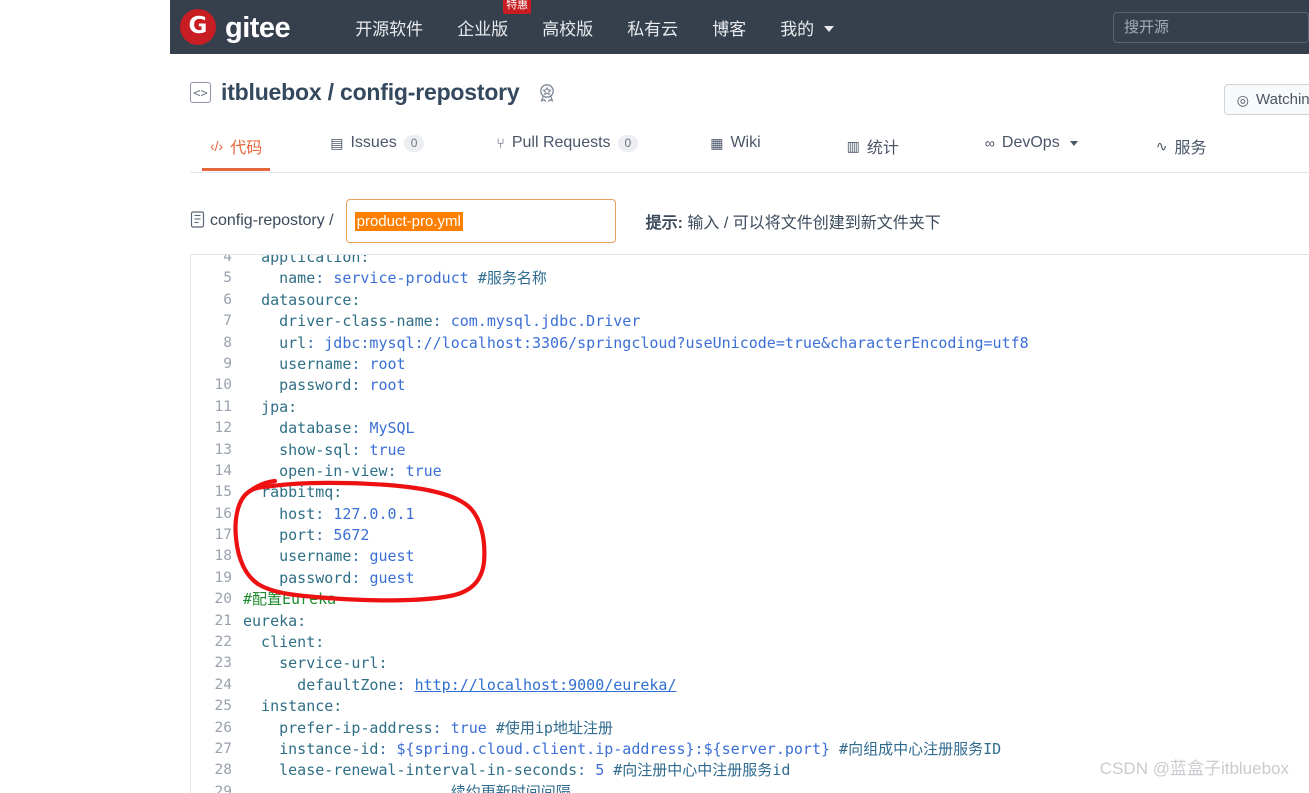 This screenshot has width=1309, height=793. I want to click on nav-item-private-cloud: 私有云, so click(652, 27).